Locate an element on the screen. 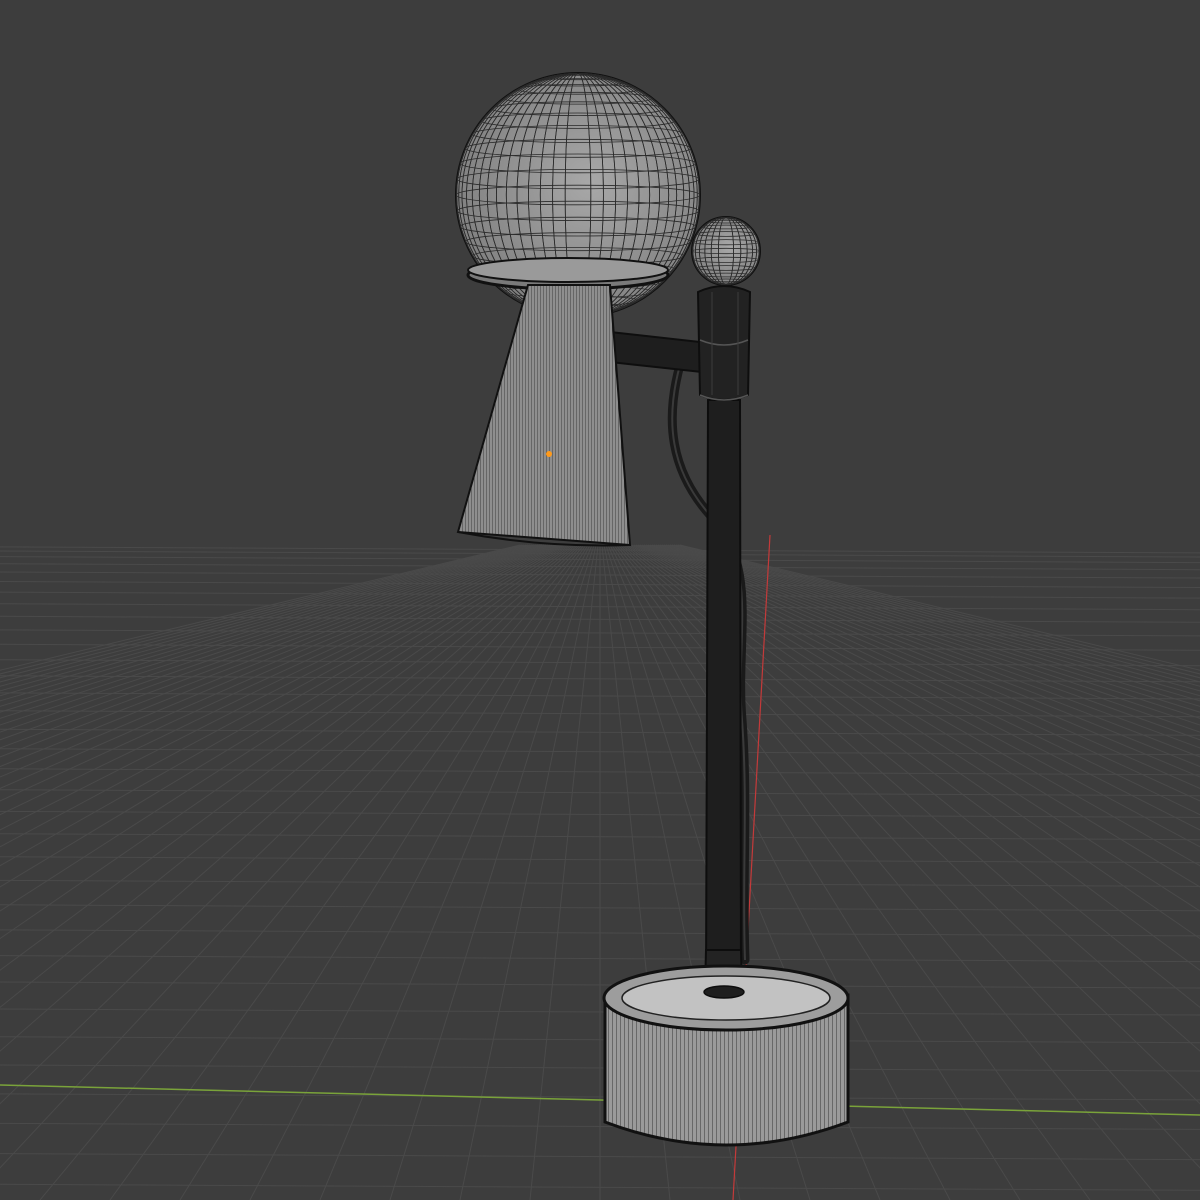  object-origin-marker is located at coordinates (549, 454).